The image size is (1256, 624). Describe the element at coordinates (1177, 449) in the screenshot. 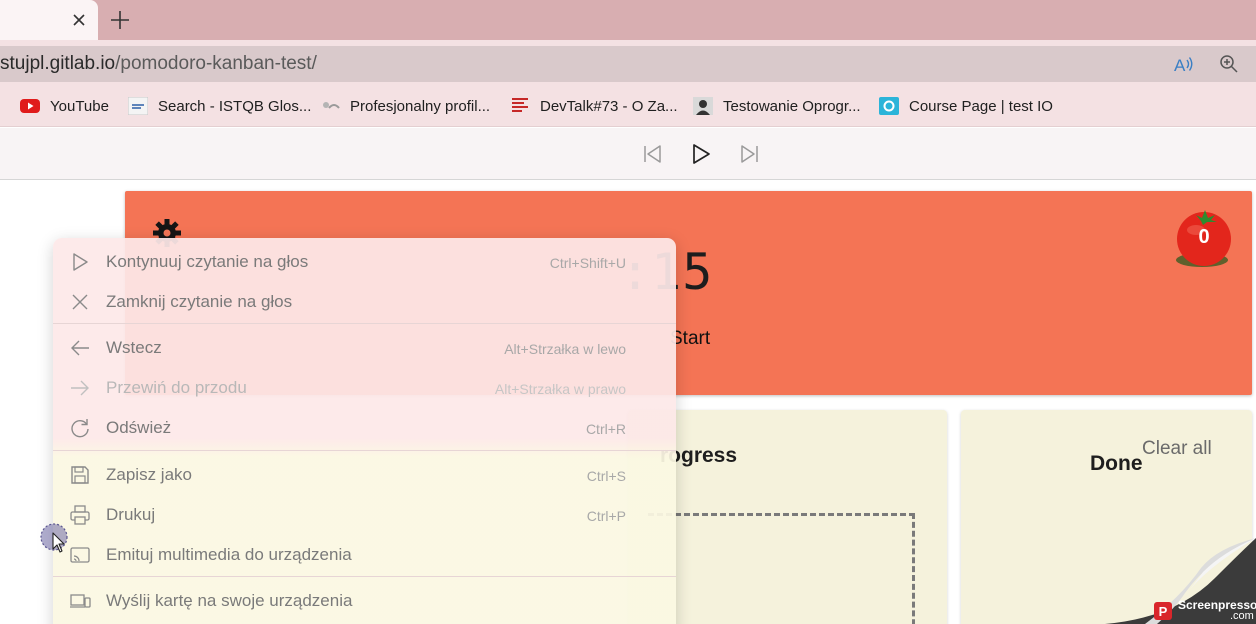

I see `clear-all-button: Clear all` at that location.